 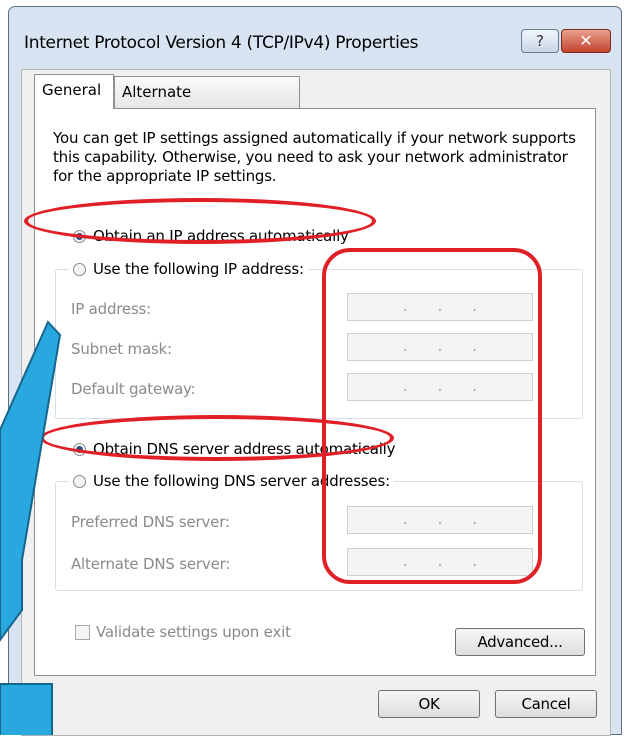 I want to click on tab-general: General, so click(x=74, y=91).